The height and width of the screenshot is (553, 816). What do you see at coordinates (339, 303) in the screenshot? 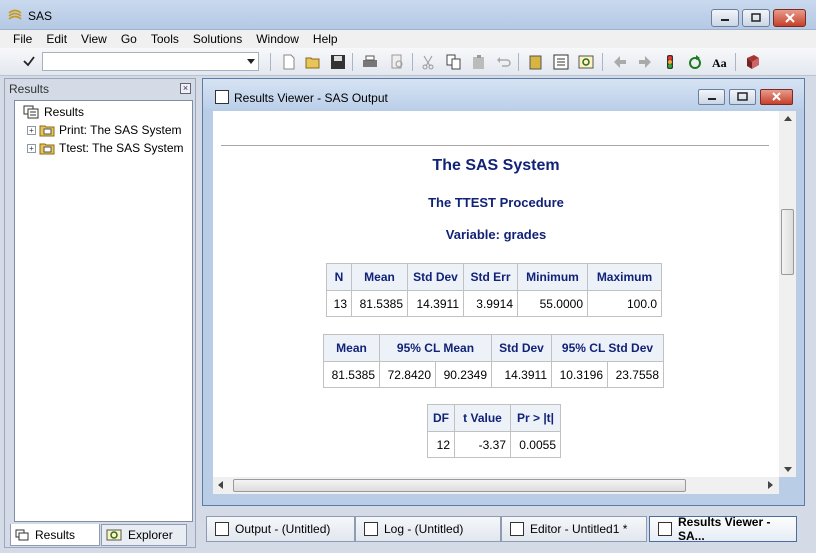
I see `table-cell: 13` at bounding box center [339, 303].